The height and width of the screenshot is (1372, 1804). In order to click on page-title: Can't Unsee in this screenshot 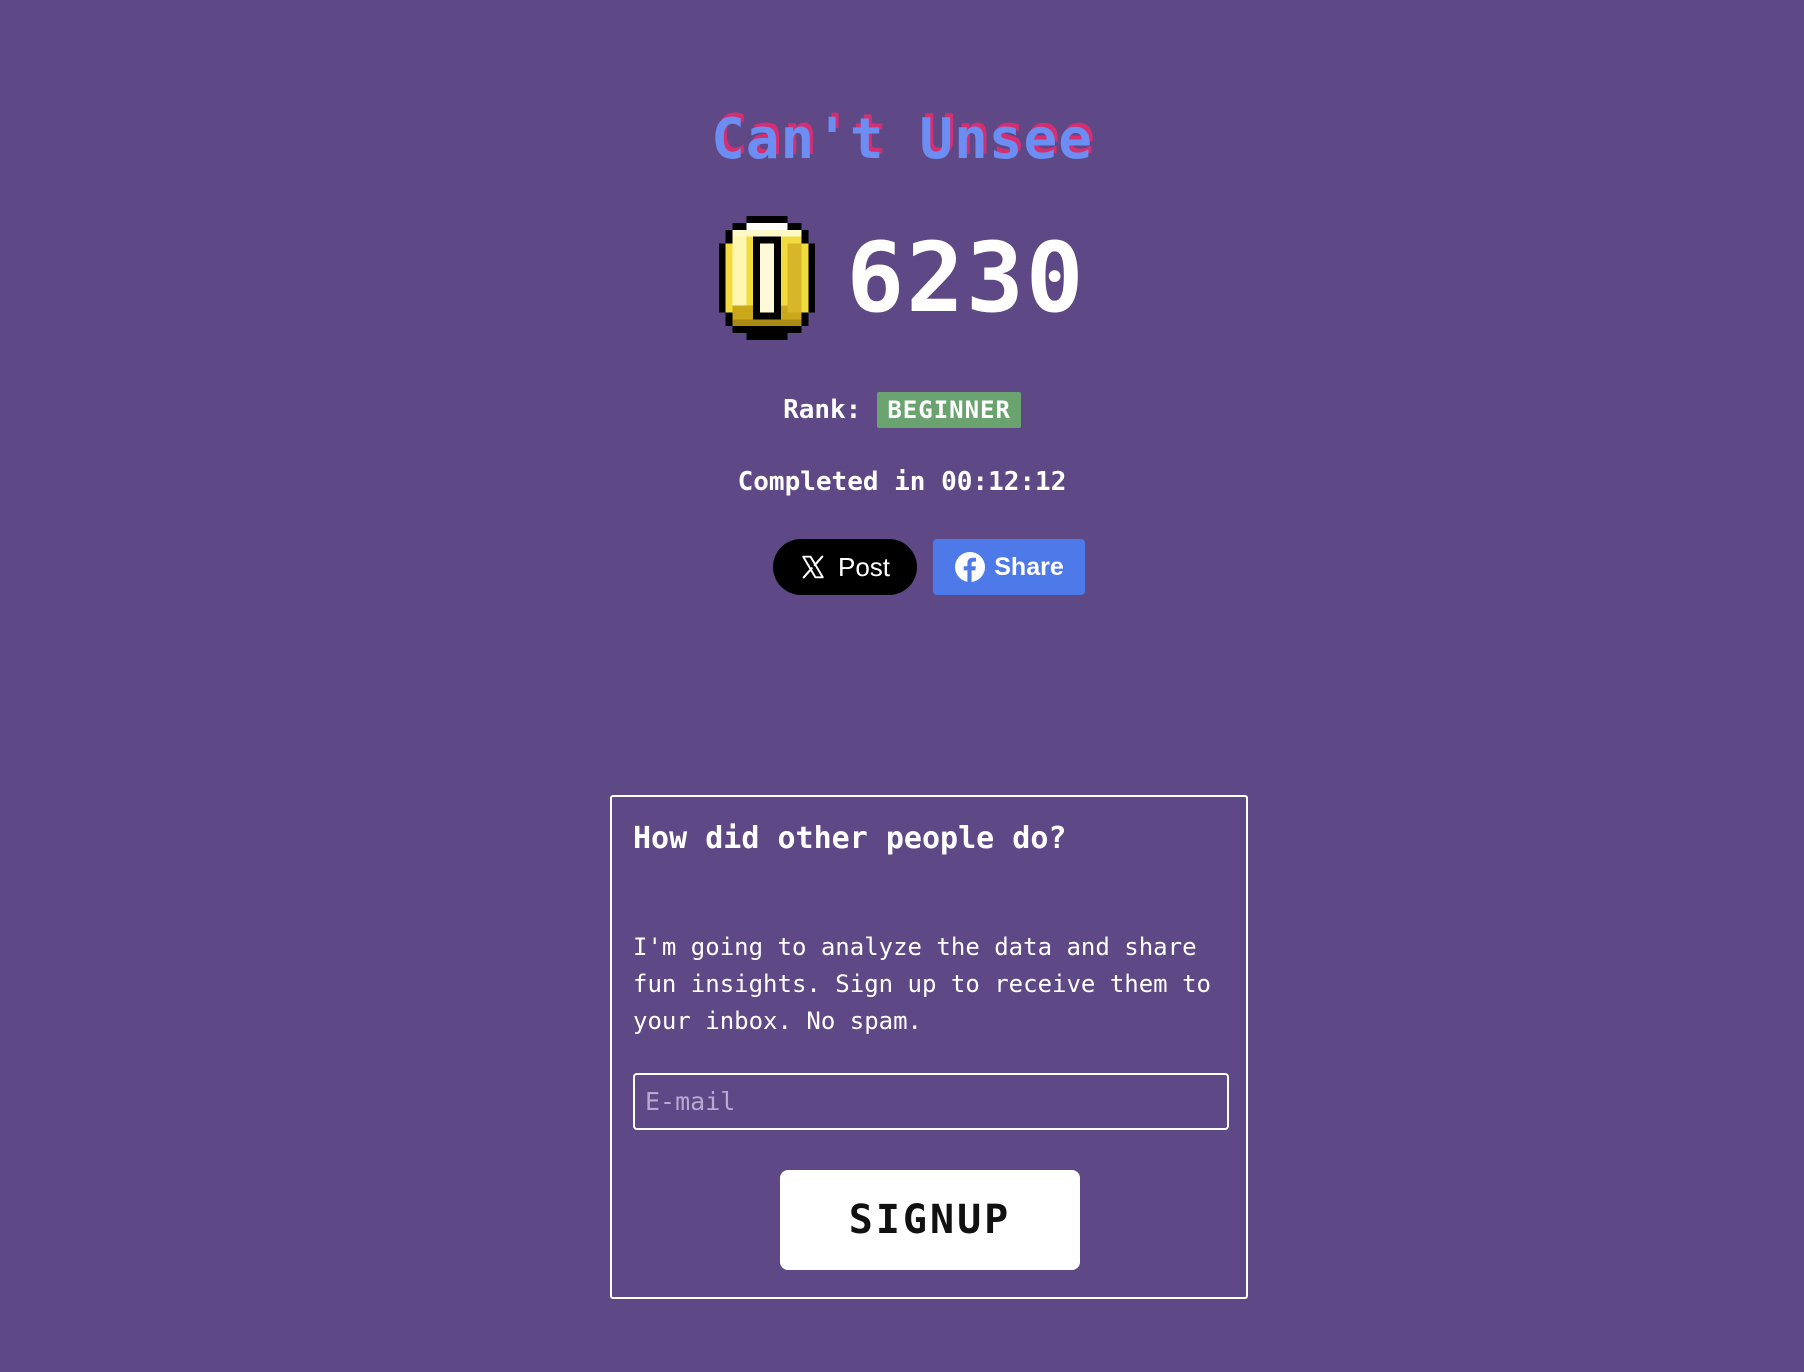, I will do `click(902, 139)`.